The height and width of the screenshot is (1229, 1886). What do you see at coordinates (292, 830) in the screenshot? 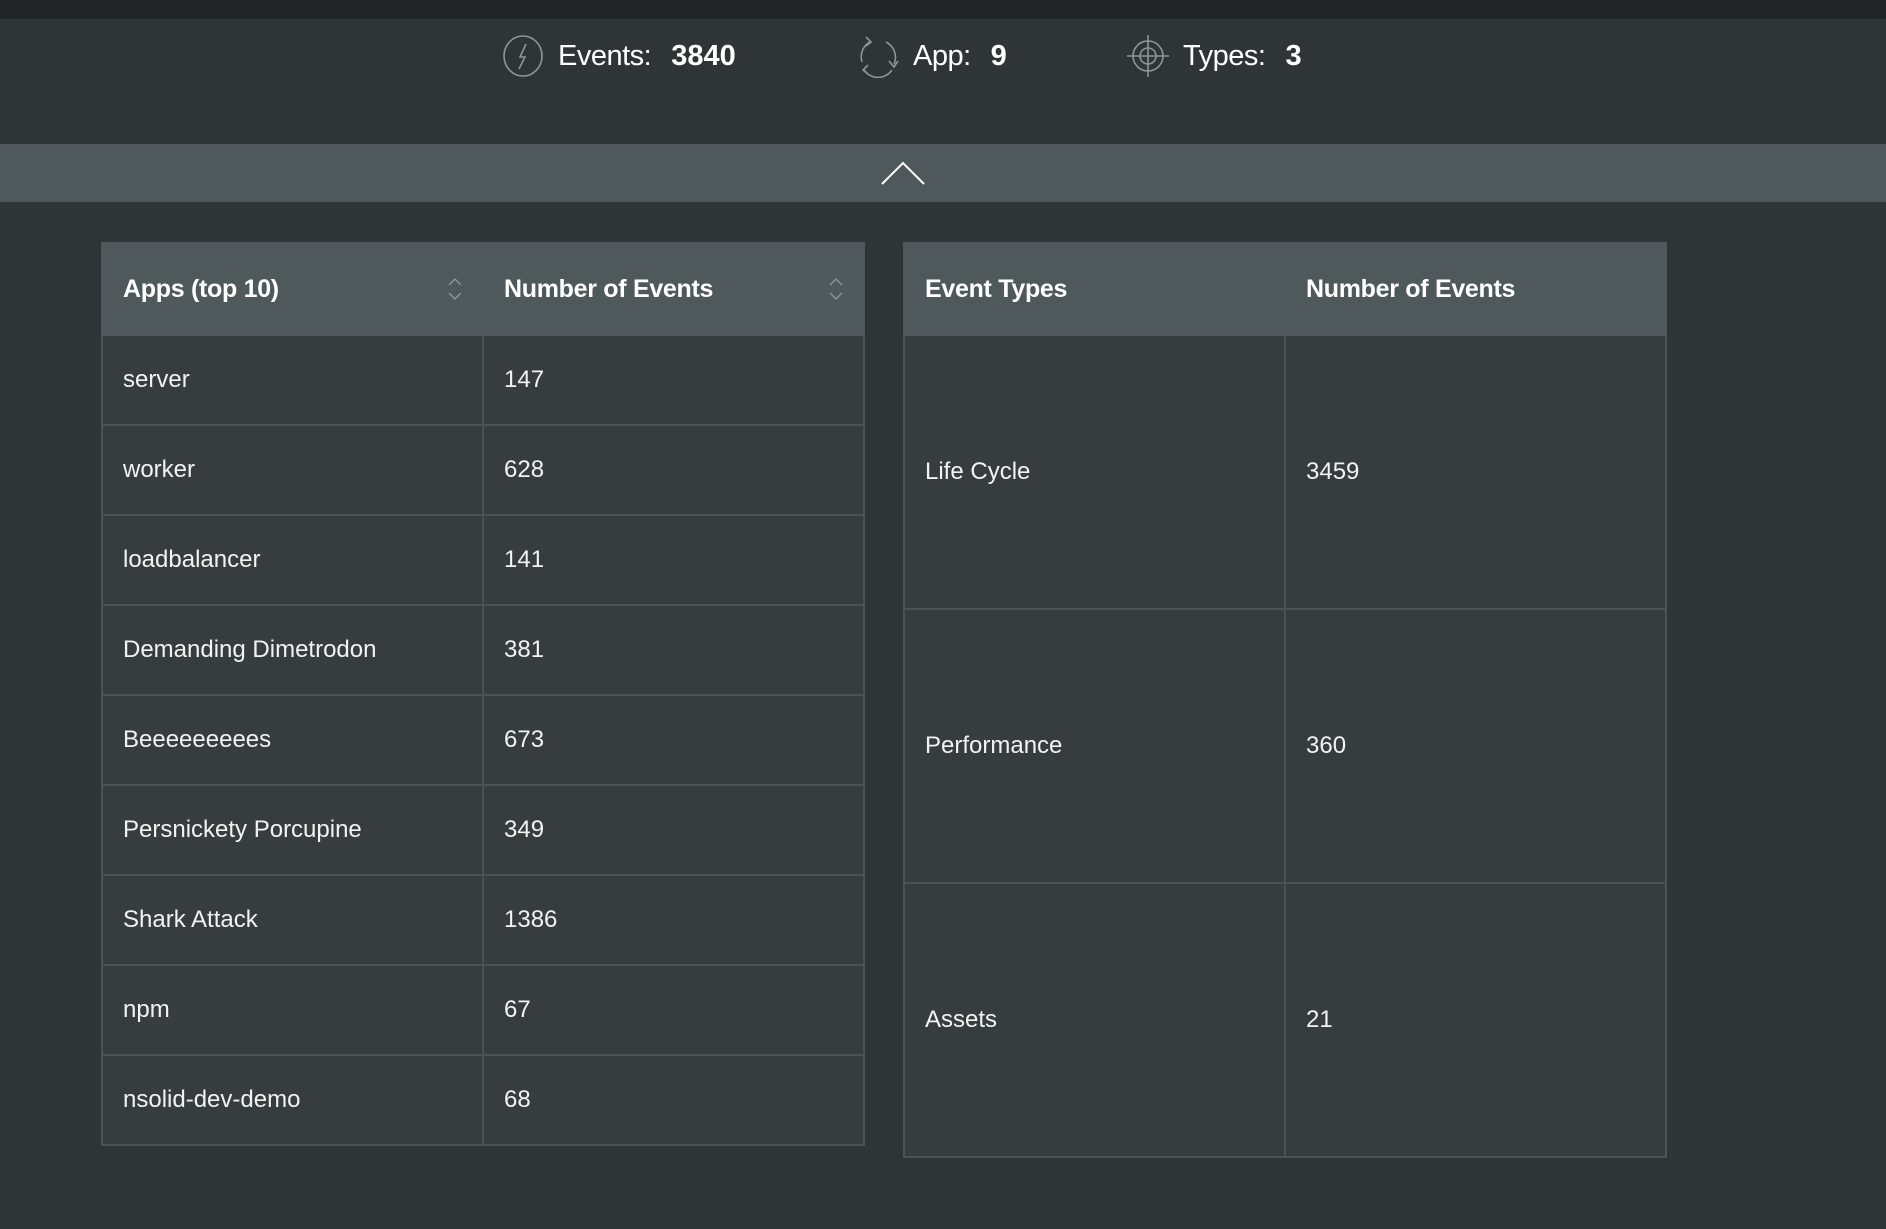
I see `app-name-cell: Persnickety Porcupine` at bounding box center [292, 830].